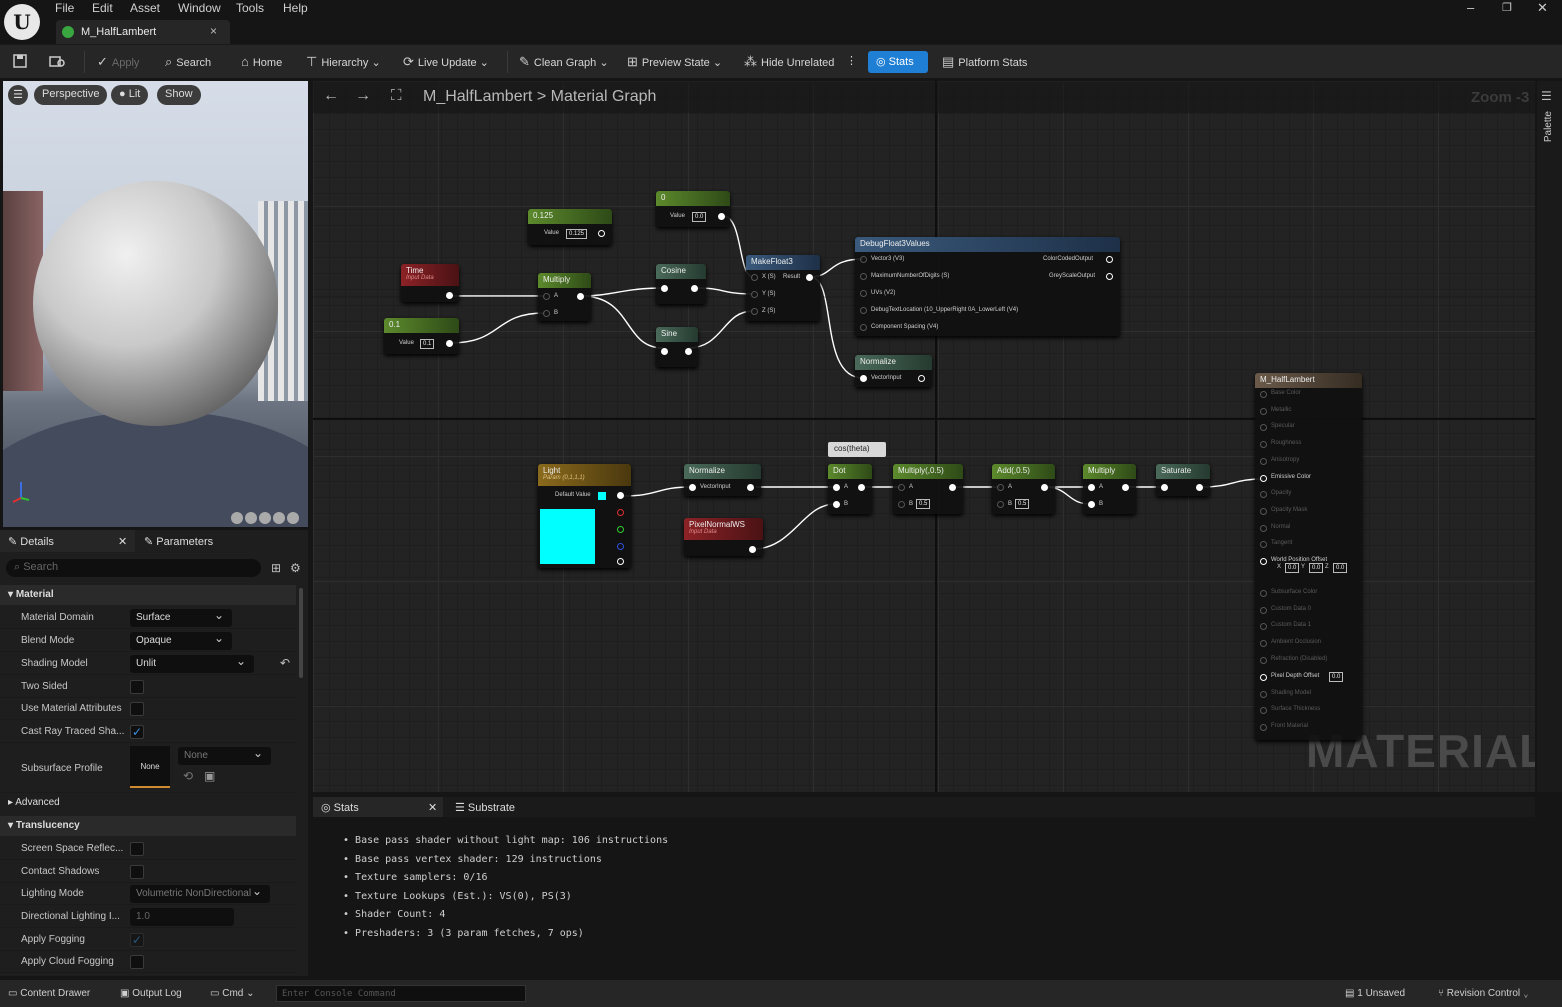  Describe the element at coordinates (851, 60) in the screenshot. I see `more-options-icon: ⋮` at that location.